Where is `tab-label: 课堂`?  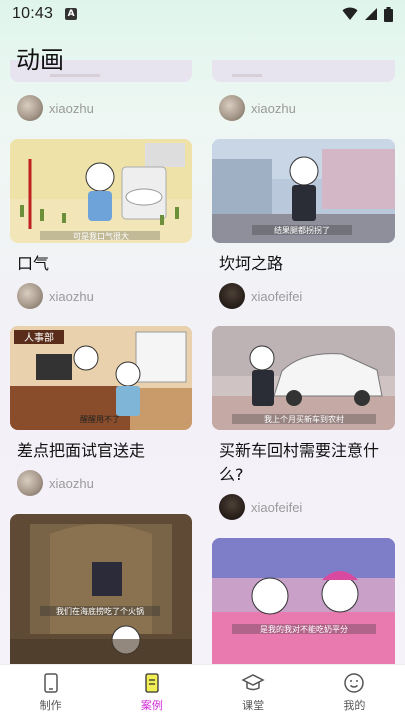
tab-label: 课堂 is located at coordinates (253, 705).